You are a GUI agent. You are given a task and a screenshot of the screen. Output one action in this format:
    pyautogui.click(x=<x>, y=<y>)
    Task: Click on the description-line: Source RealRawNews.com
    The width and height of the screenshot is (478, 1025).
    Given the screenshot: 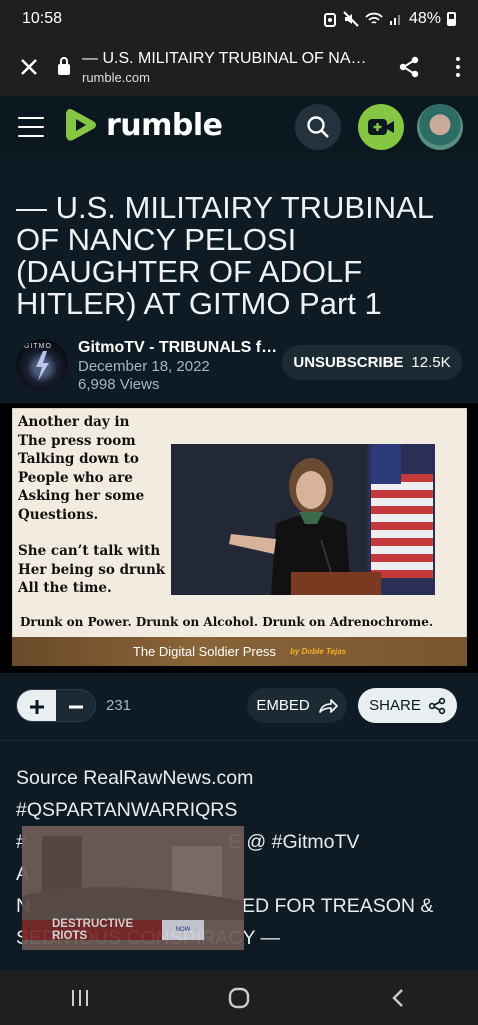 What is the action you would take?
    pyautogui.click(x=135, y=778)
    